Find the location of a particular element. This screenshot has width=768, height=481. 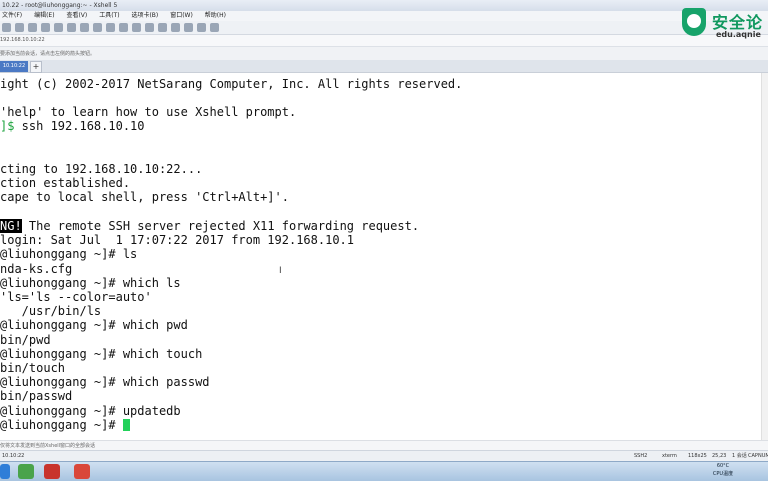

local-prompt: ]$ is located at coordinates (7, 126).